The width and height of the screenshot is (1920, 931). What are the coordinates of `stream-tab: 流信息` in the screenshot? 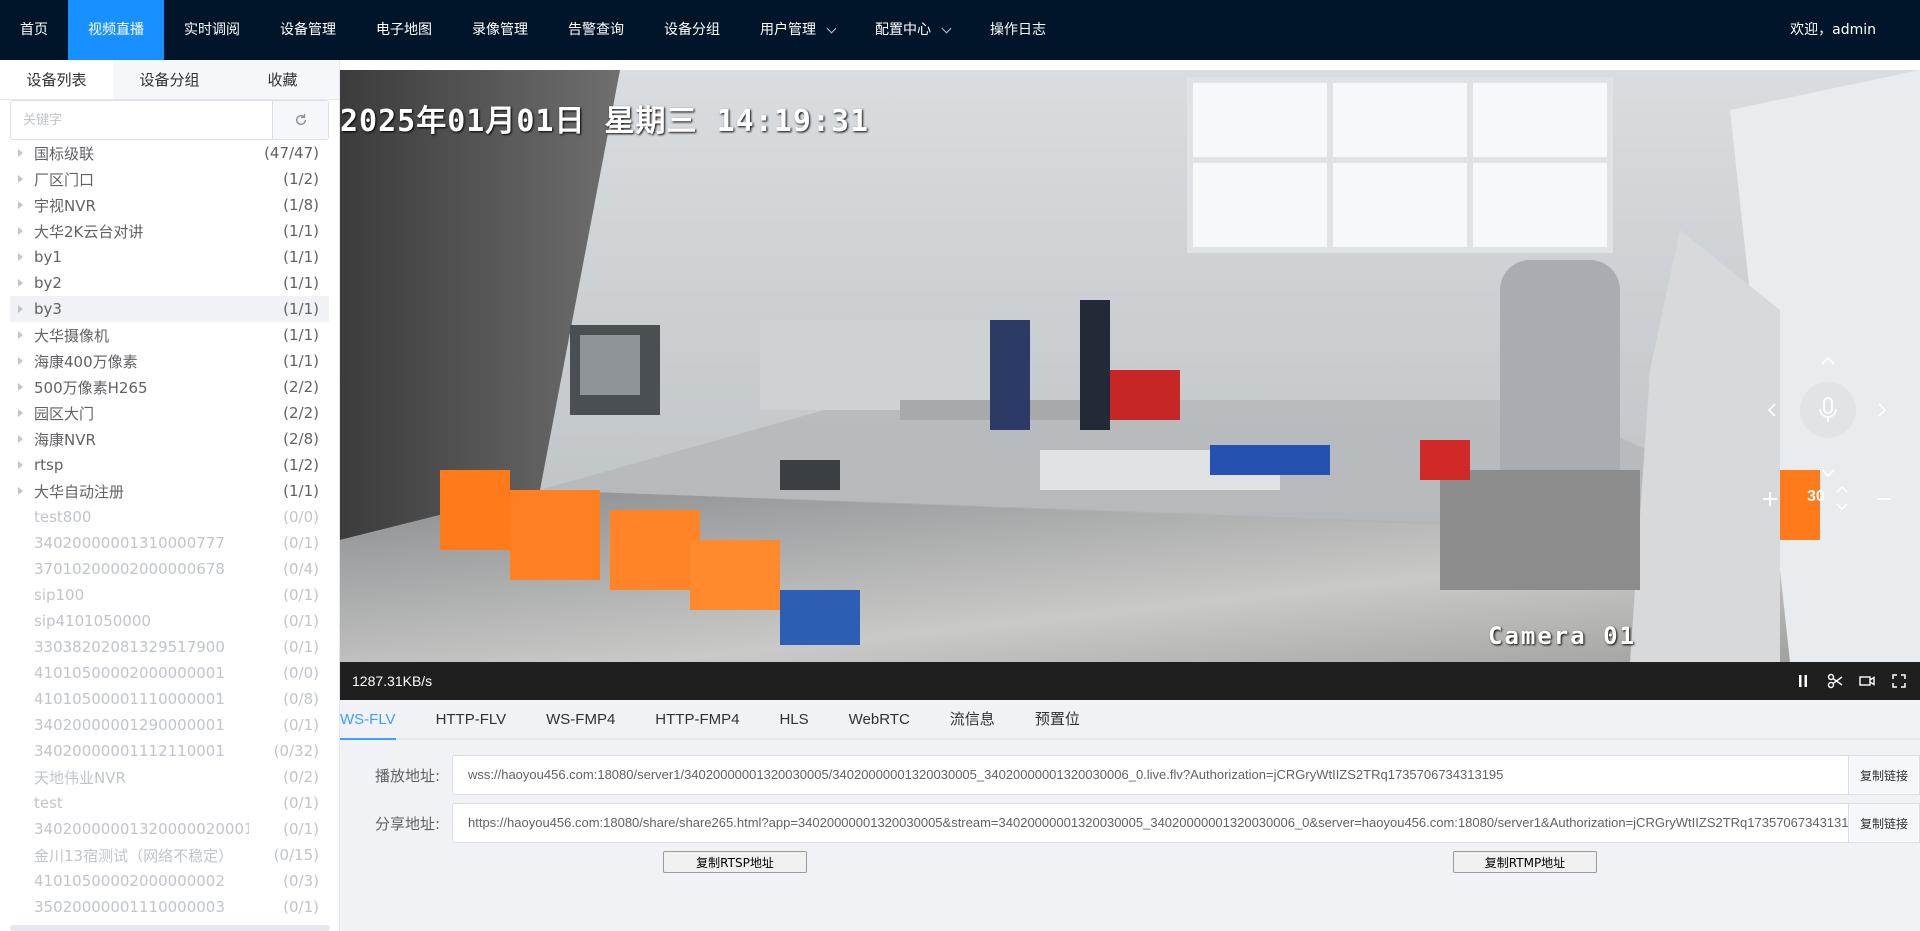 It's located at (972, 719).